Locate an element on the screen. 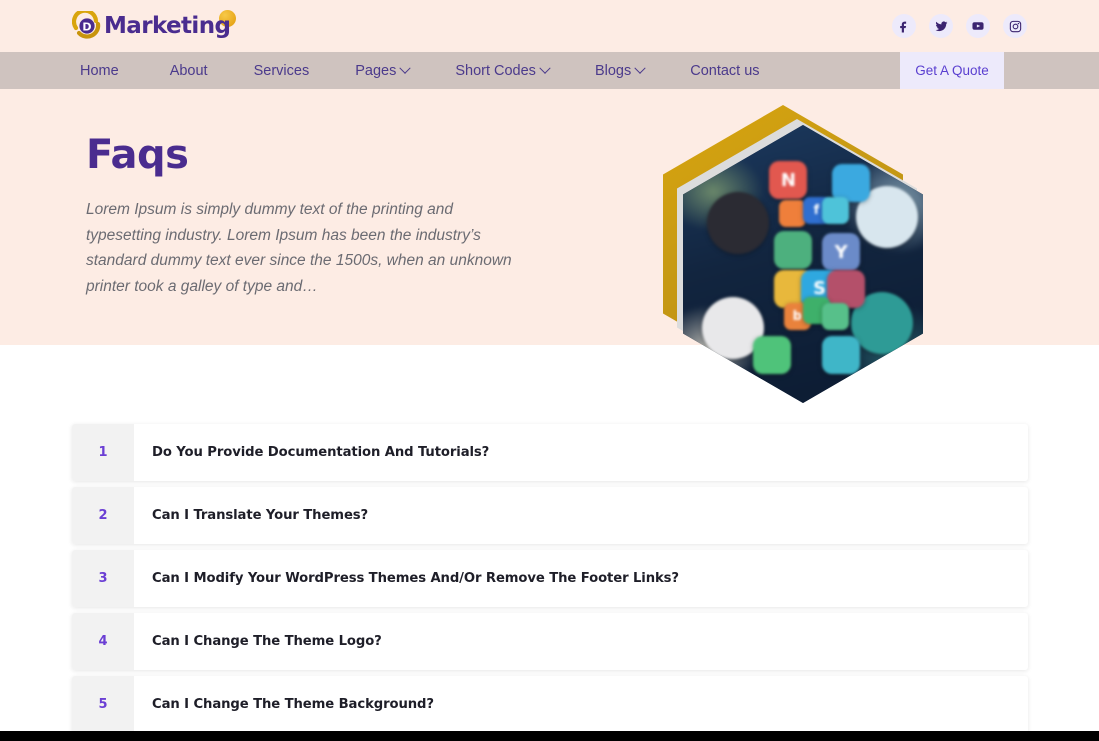 This screenshot has width=1099, height=741. nav-item-label: Short Codes is located at coordinates (495, 70).